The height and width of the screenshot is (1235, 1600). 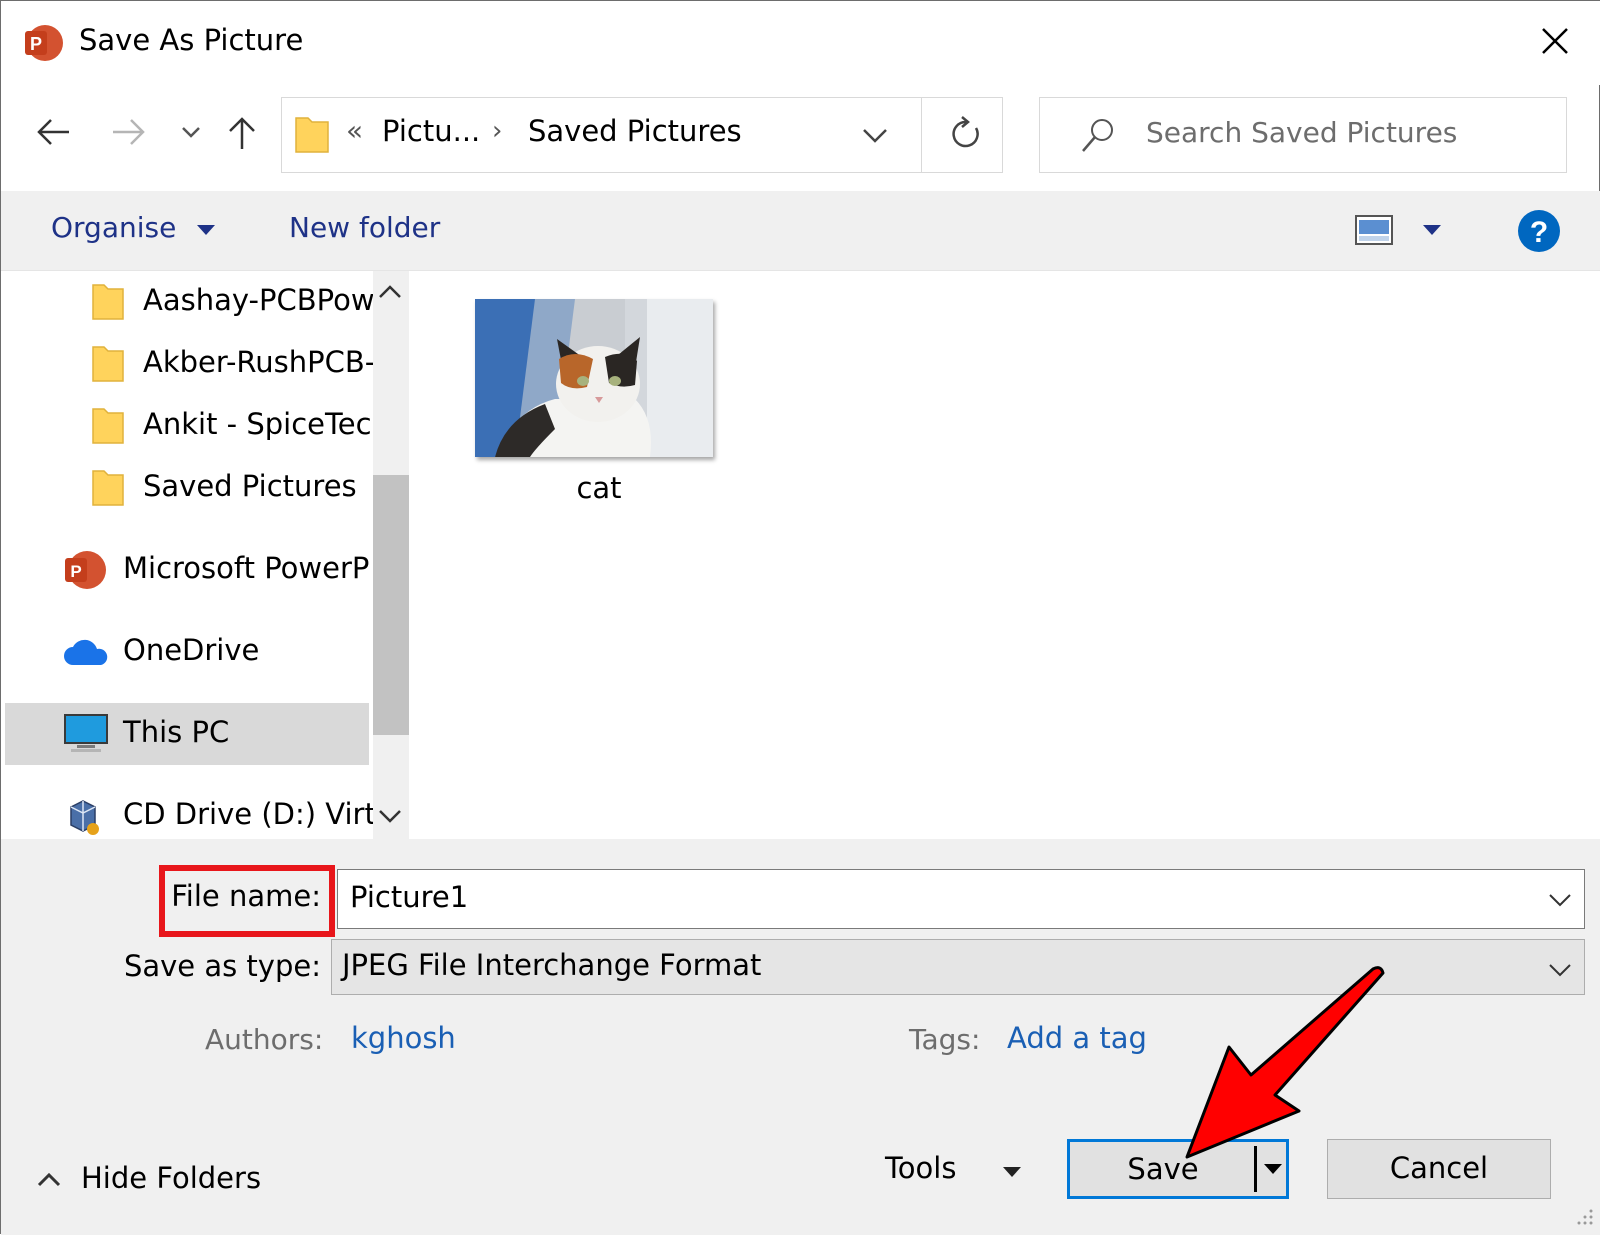 What do you see at coordinates (206, 230) in the screenshot?
I see `caret-down-icon` at bounding box center [206, 230].